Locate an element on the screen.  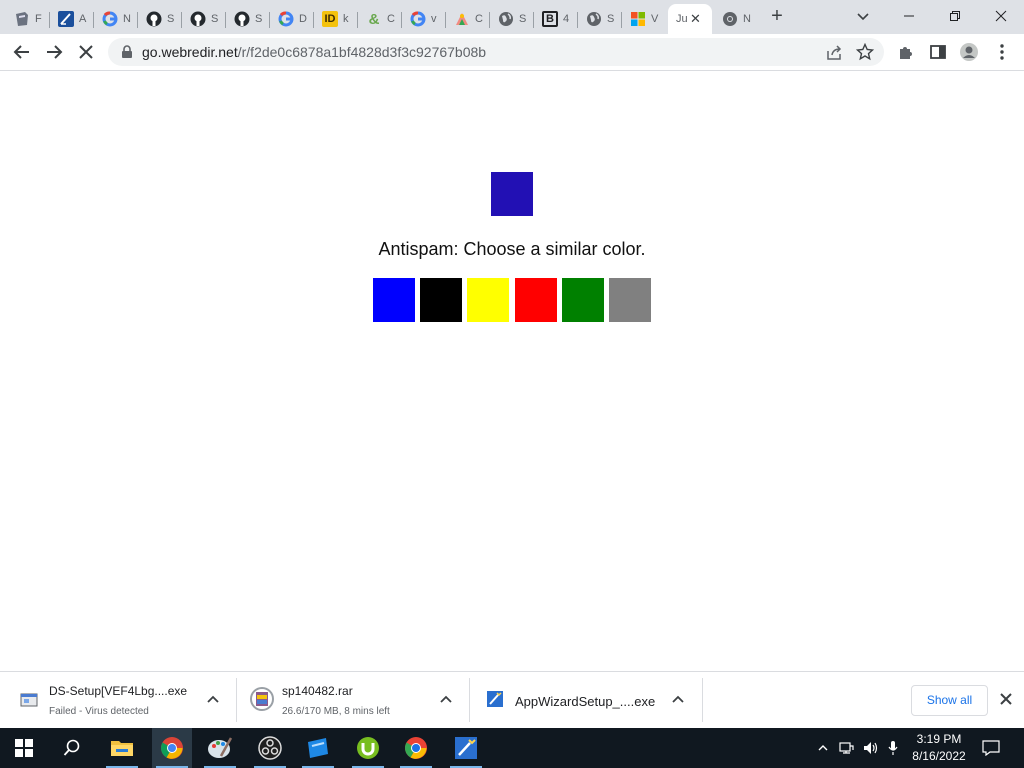
side-panel-icon is located at coordinates (938, 52).